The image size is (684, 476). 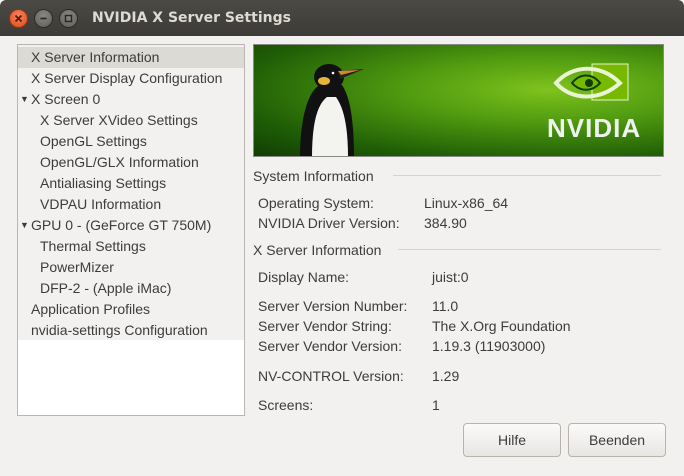 I want to click on sidebar-item: OpenGL Settings, so click(x=131, y=141).